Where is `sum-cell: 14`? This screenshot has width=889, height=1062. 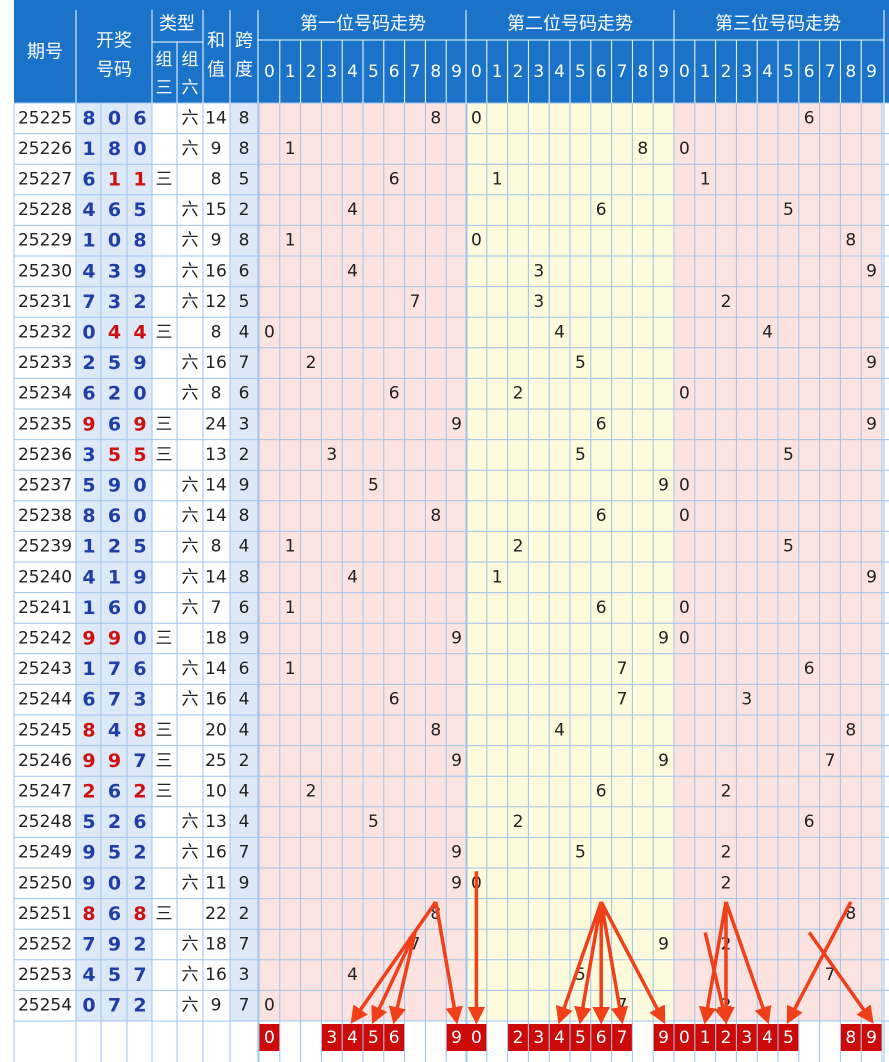
sum-cell: 14 is located at coordinates (216, 118).